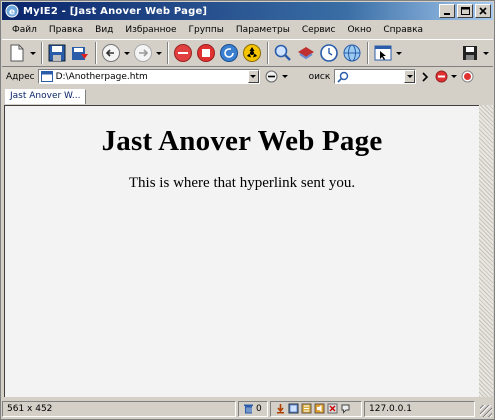 The height and width of the screenshot is (420, 495). What do you see at coordinates (453, 76) in the screenshot?
I see `block-dropdown` at bounding box center [453, 76].